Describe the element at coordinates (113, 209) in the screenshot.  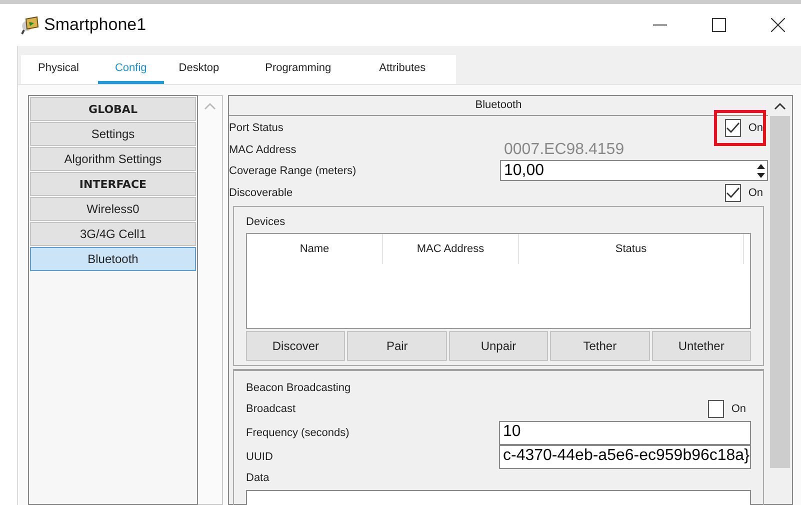
I see `sidebar-item: Wireless0` at that location.